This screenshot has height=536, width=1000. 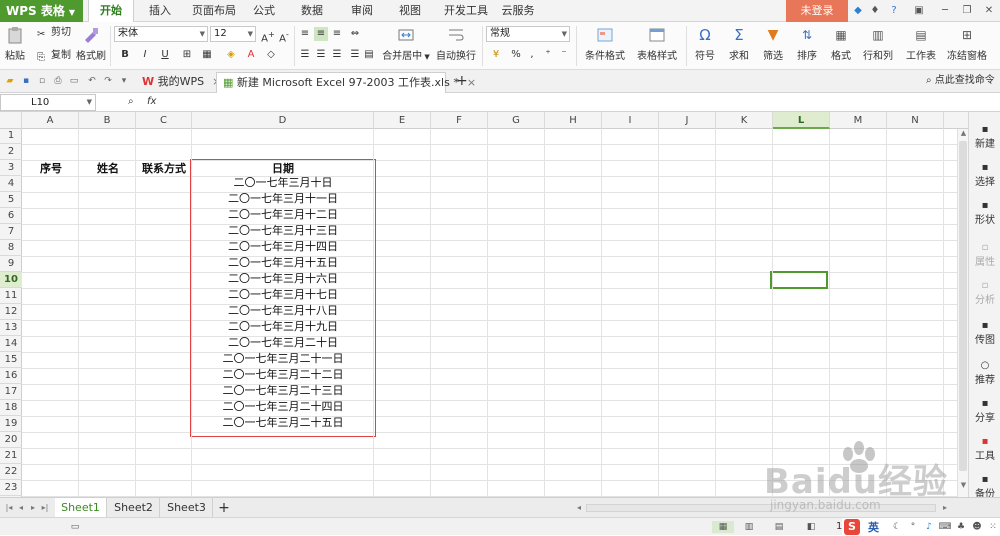 What do you see at coordinates (897, 527) in the screenshot?
I see `moon-icon: ☾` at bounding box center [897, 527].